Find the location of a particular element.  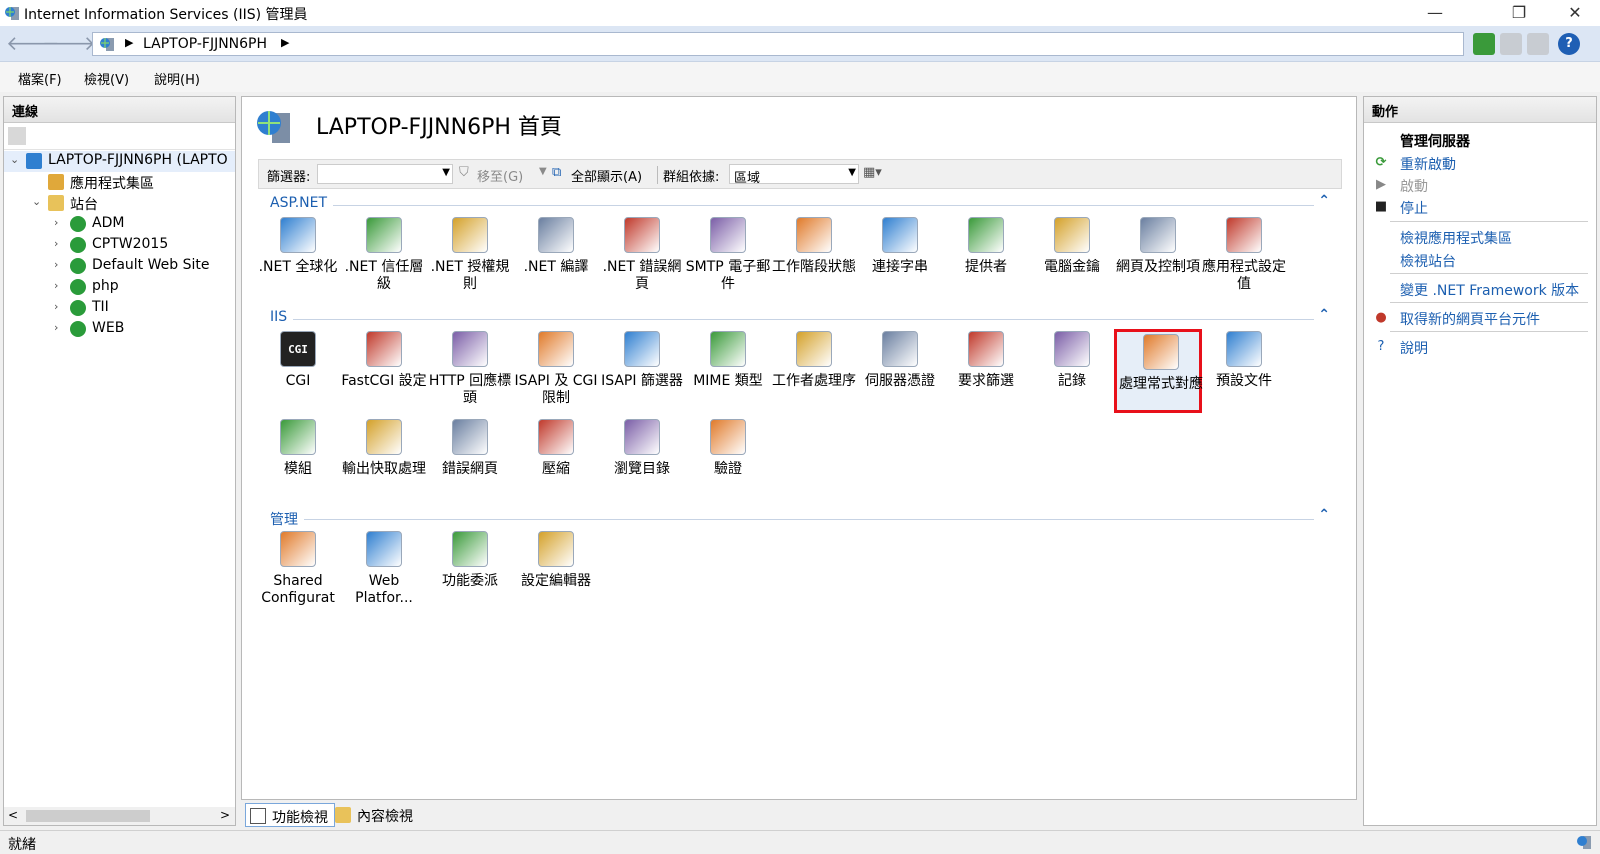

feature-shared-config: Shared Configurat is located at coordinates (298, 571).